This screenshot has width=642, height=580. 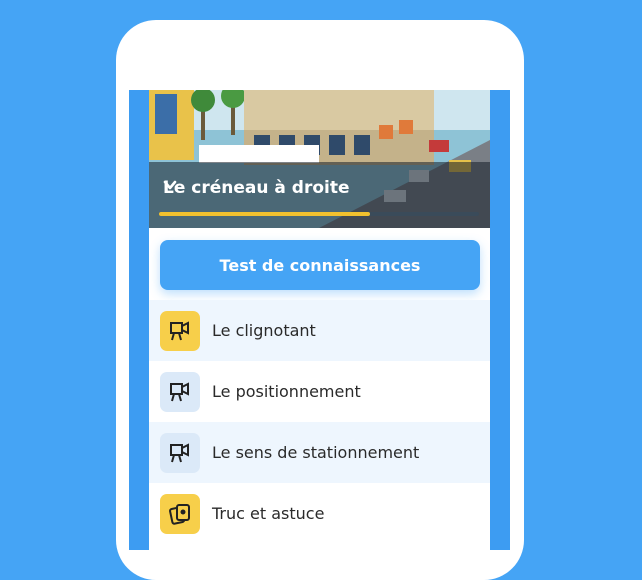 What do you see at coordinates (320, 265) in the screenshot?
I see `knowledge-test-button: Test de connaissances` at bounding box center [320, 265].